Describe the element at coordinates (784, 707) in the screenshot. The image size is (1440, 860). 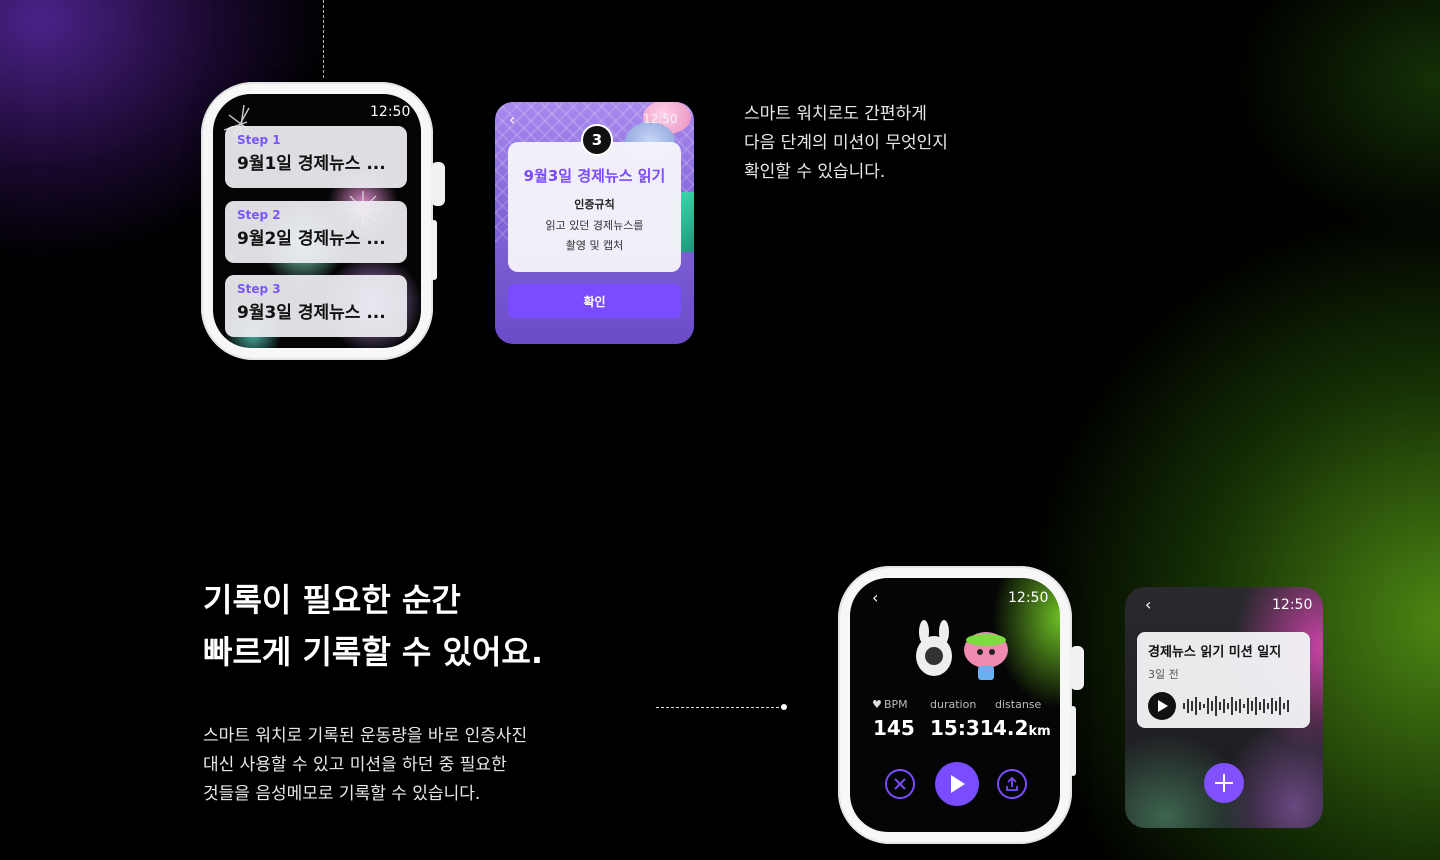
I see `connector-dot` at that location.